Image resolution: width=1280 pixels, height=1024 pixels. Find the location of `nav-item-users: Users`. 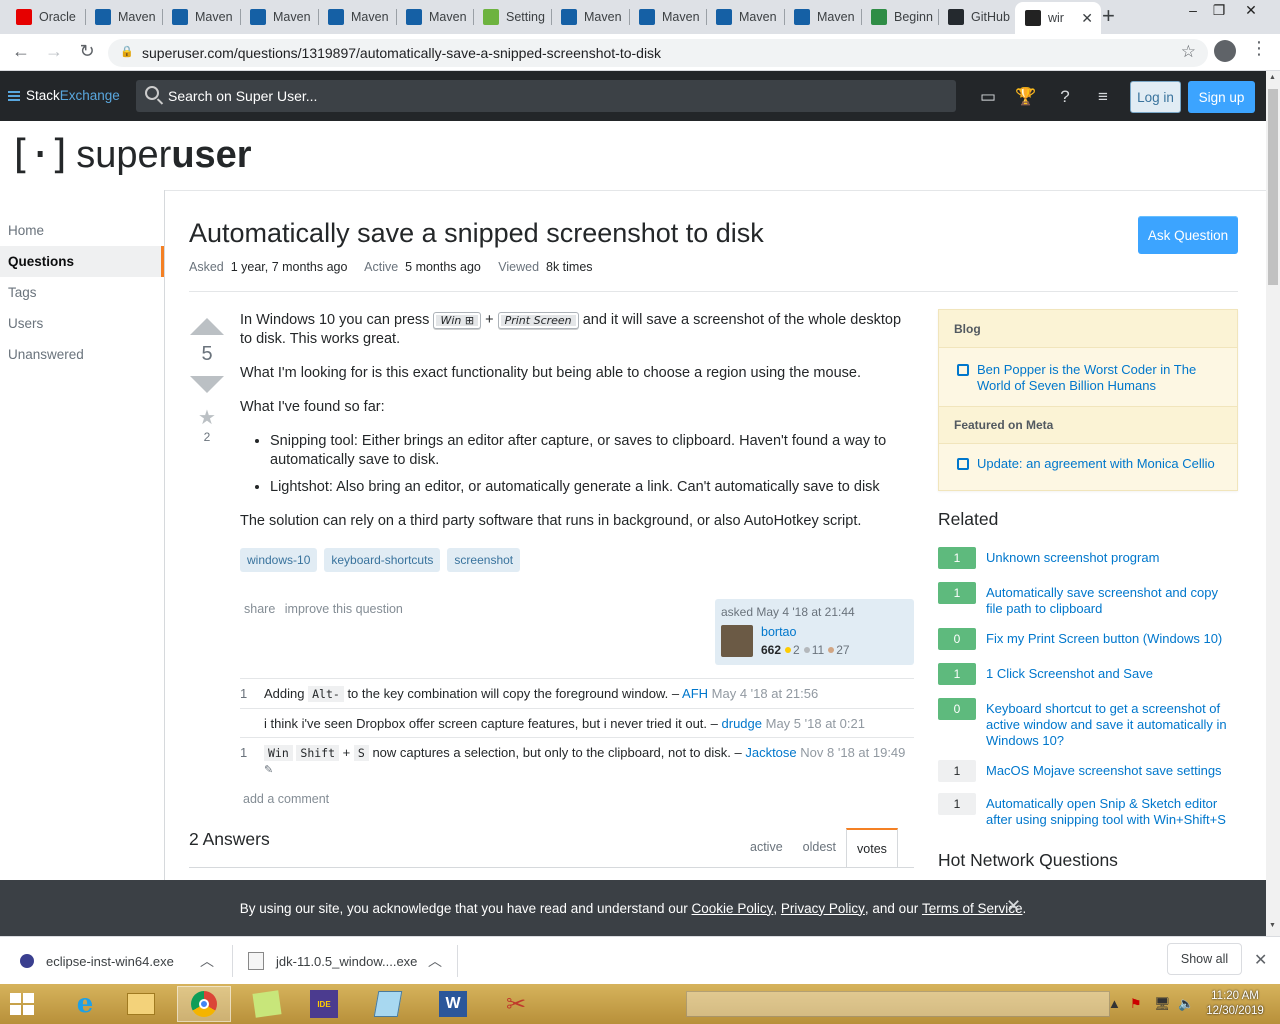

nav-item-users: Users is located at coordinates (82, 323).